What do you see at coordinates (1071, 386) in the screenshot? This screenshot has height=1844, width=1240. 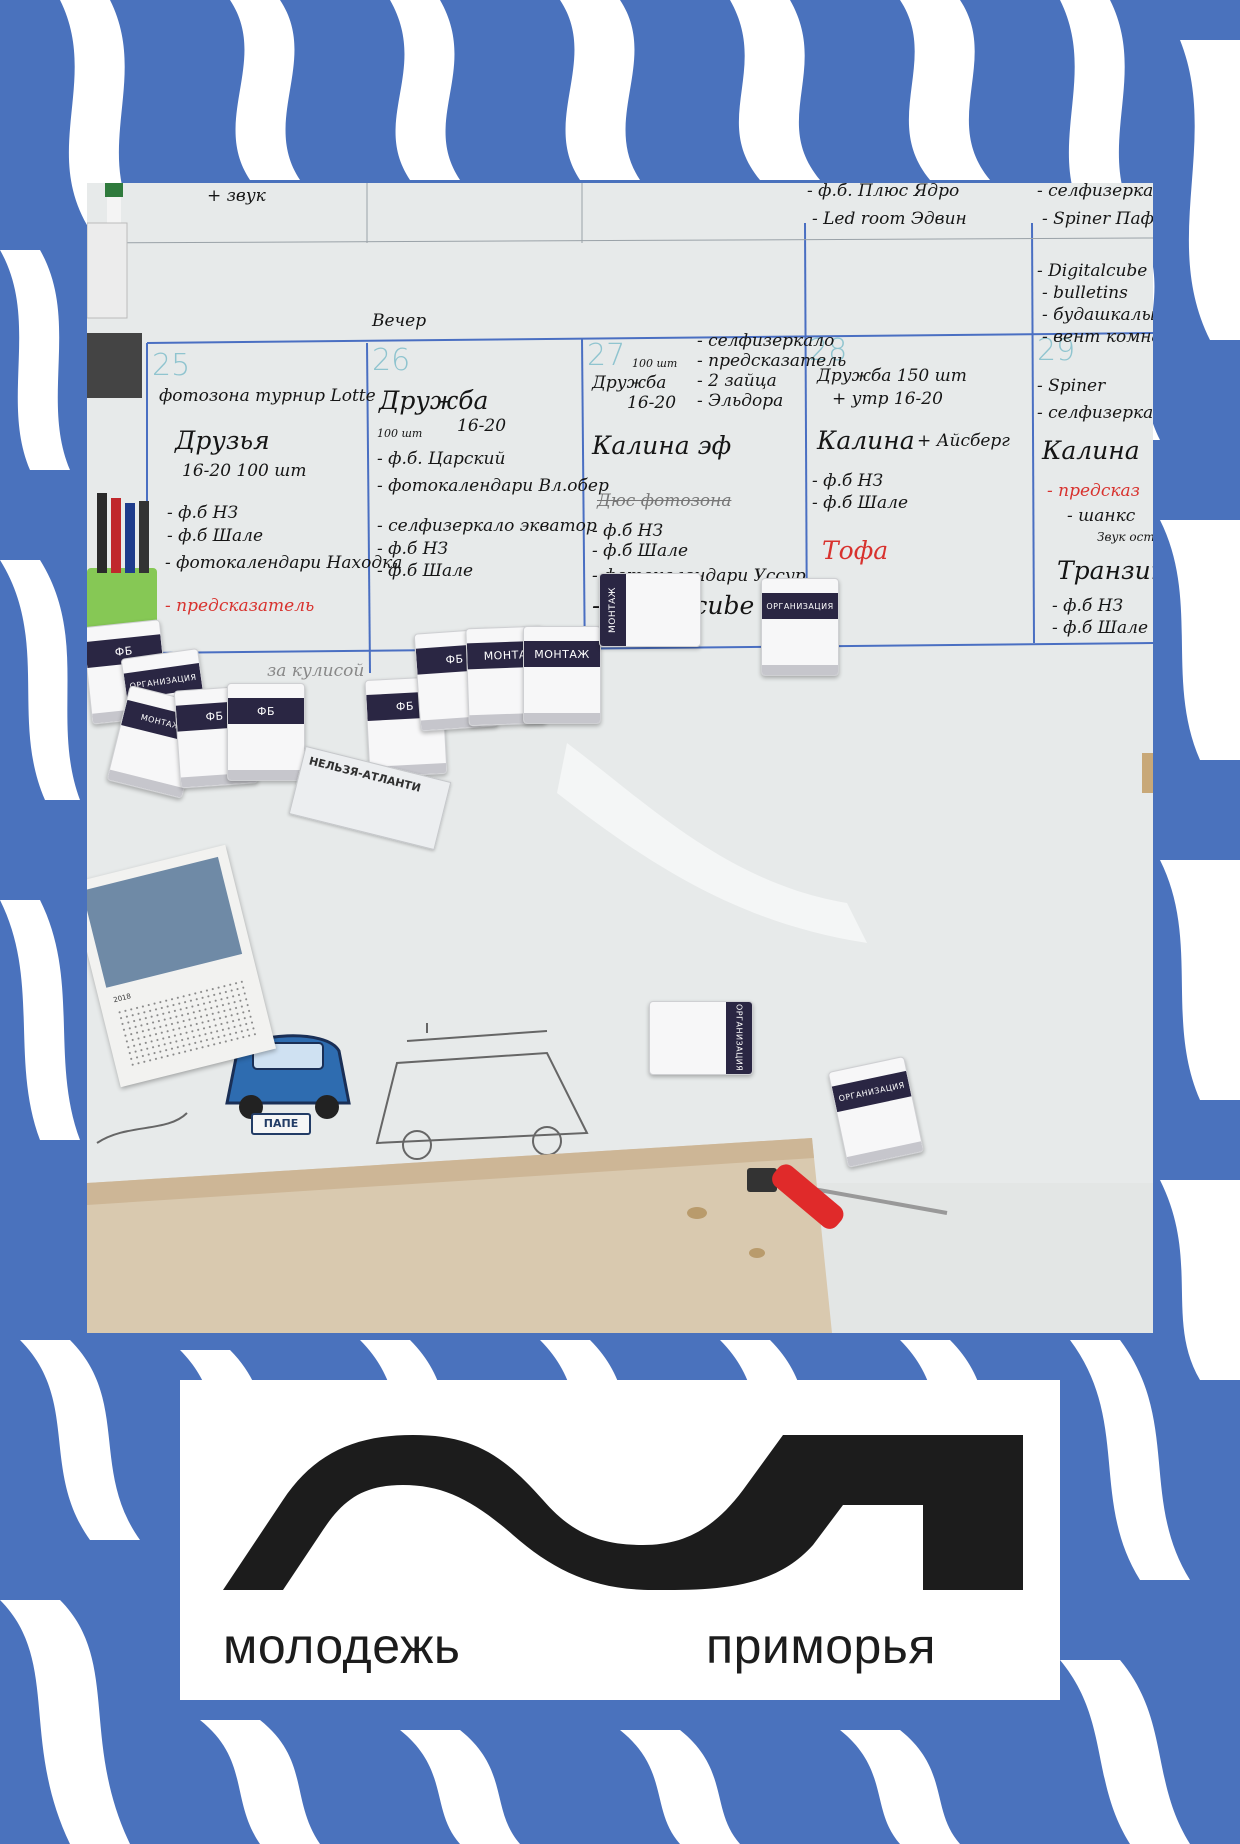 I see `col29-spiner: - Spiner` at bounding box center [1071, 386].